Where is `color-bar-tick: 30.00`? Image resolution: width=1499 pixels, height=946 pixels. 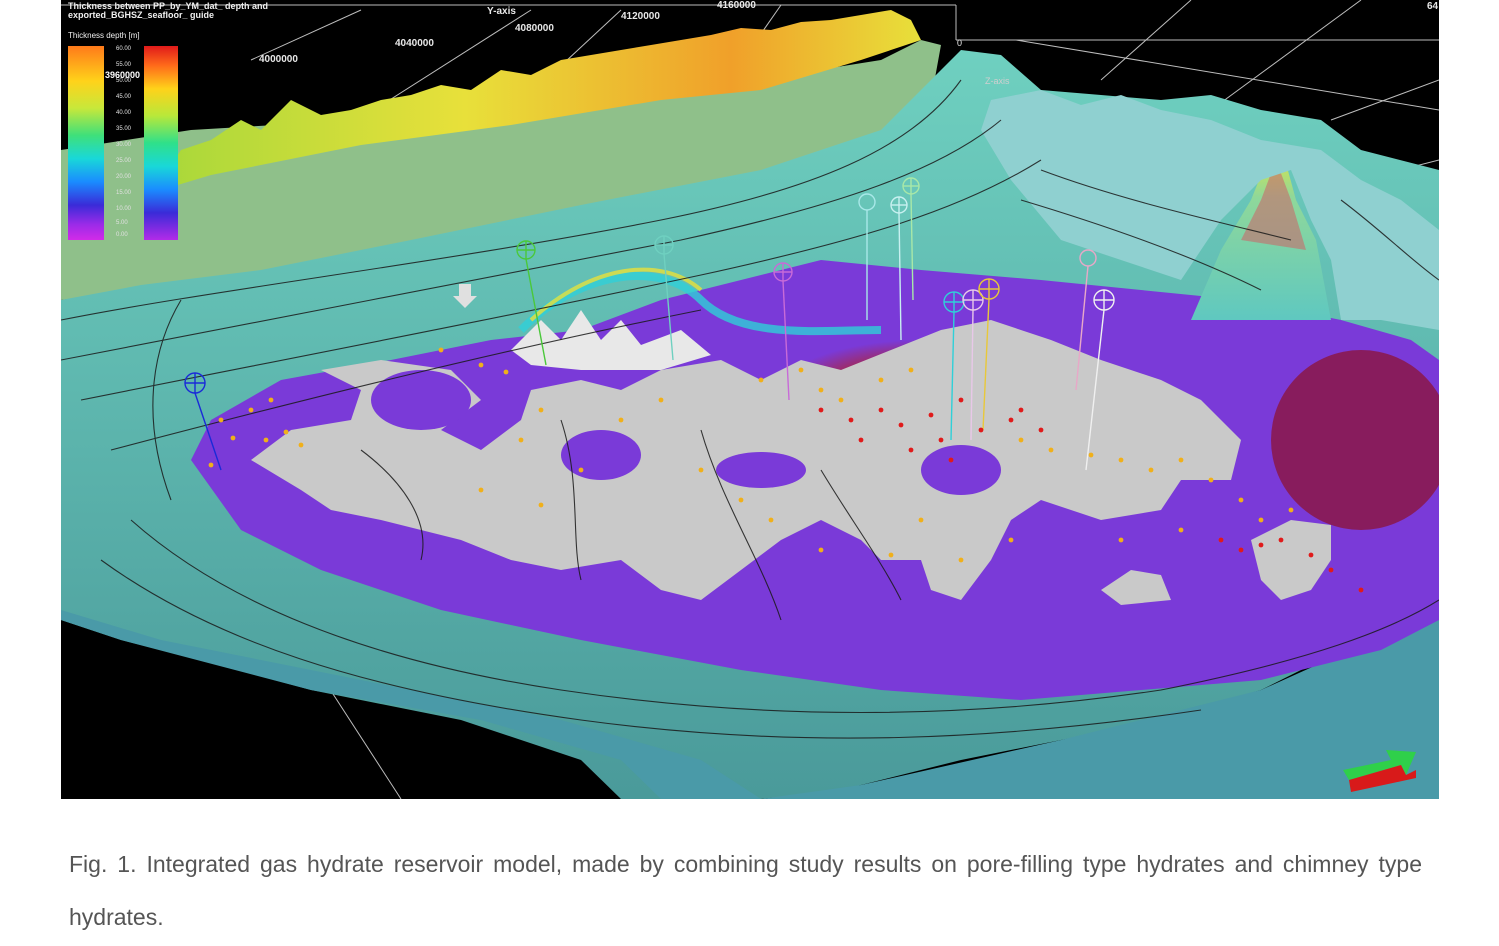
color-bar-tick: 30.00 is located at coordinates (124, 145).